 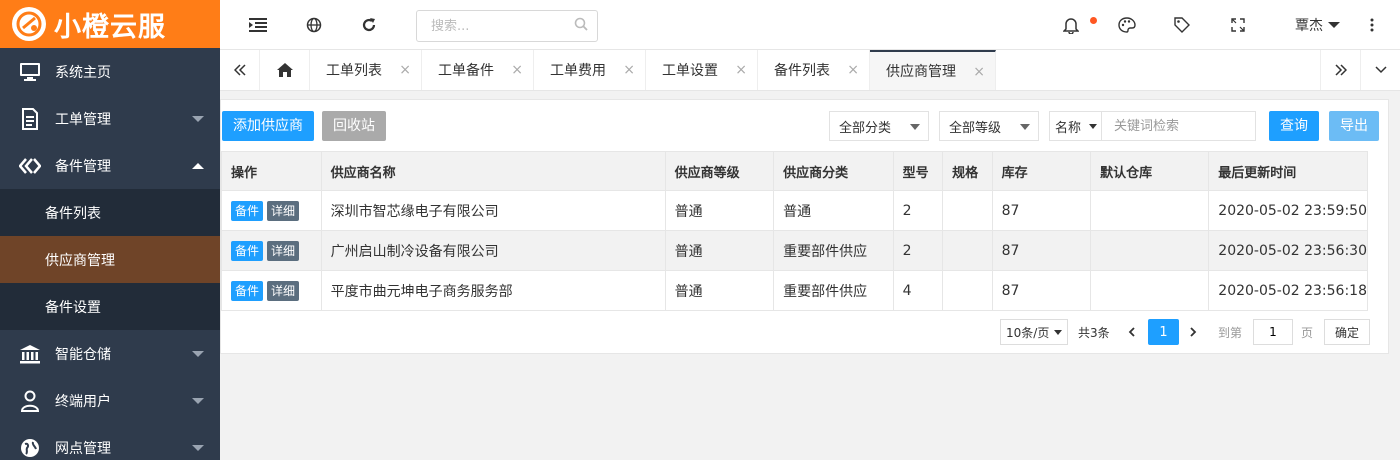 I want to click on export-button: 导出, so click(x=1354, y=126).